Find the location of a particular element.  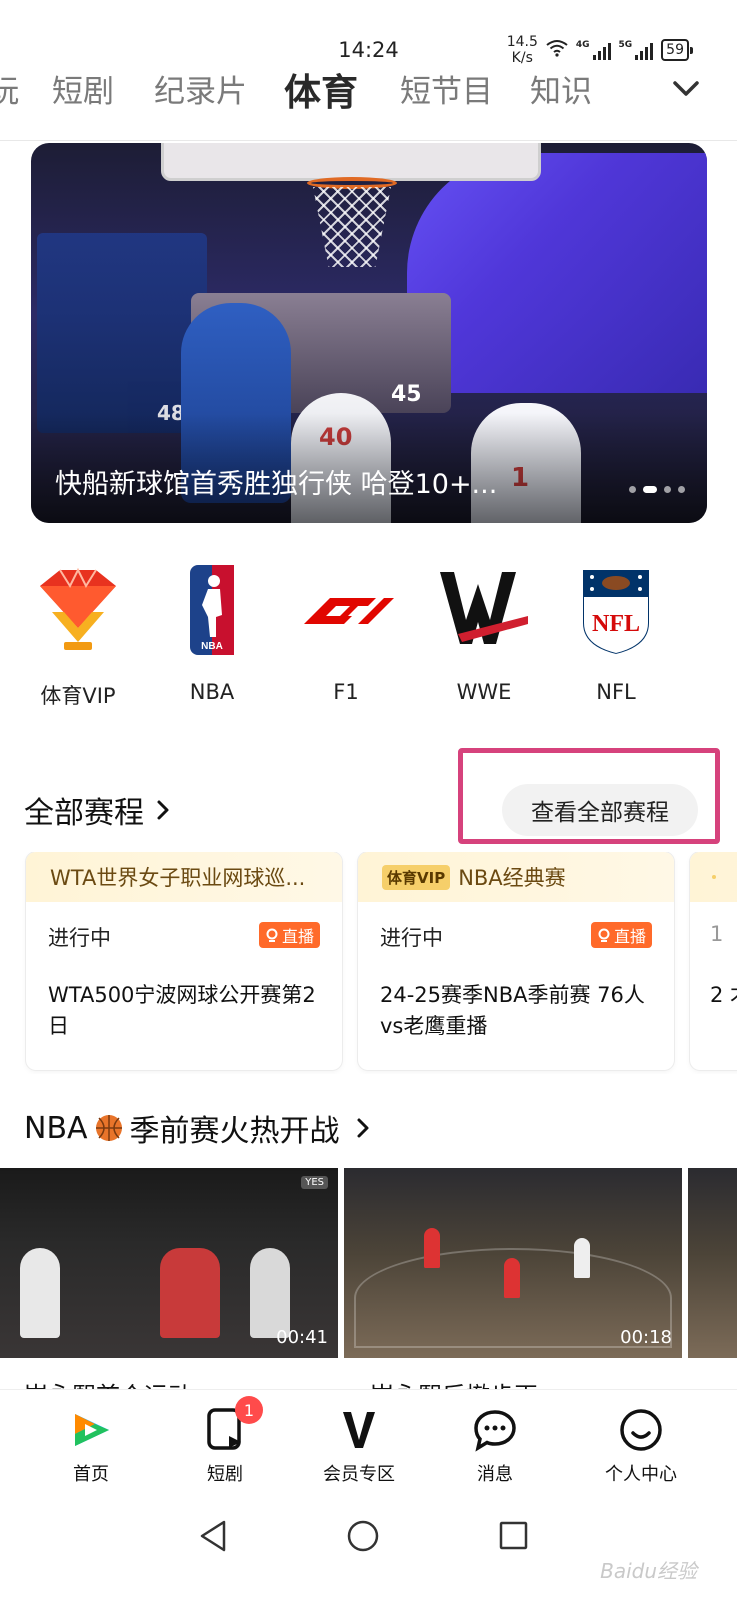

channel-tag: YES is located at coordinates (314, 1182).